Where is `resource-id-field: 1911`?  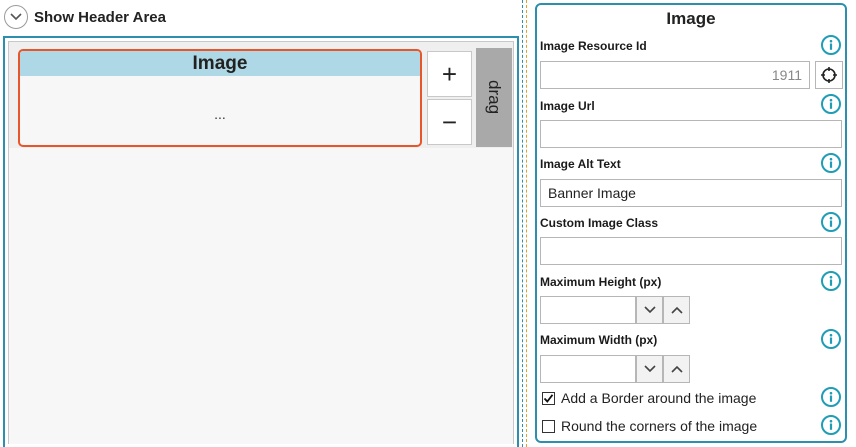 resource-id-field: 1911 is located at coordinates (675, 75).